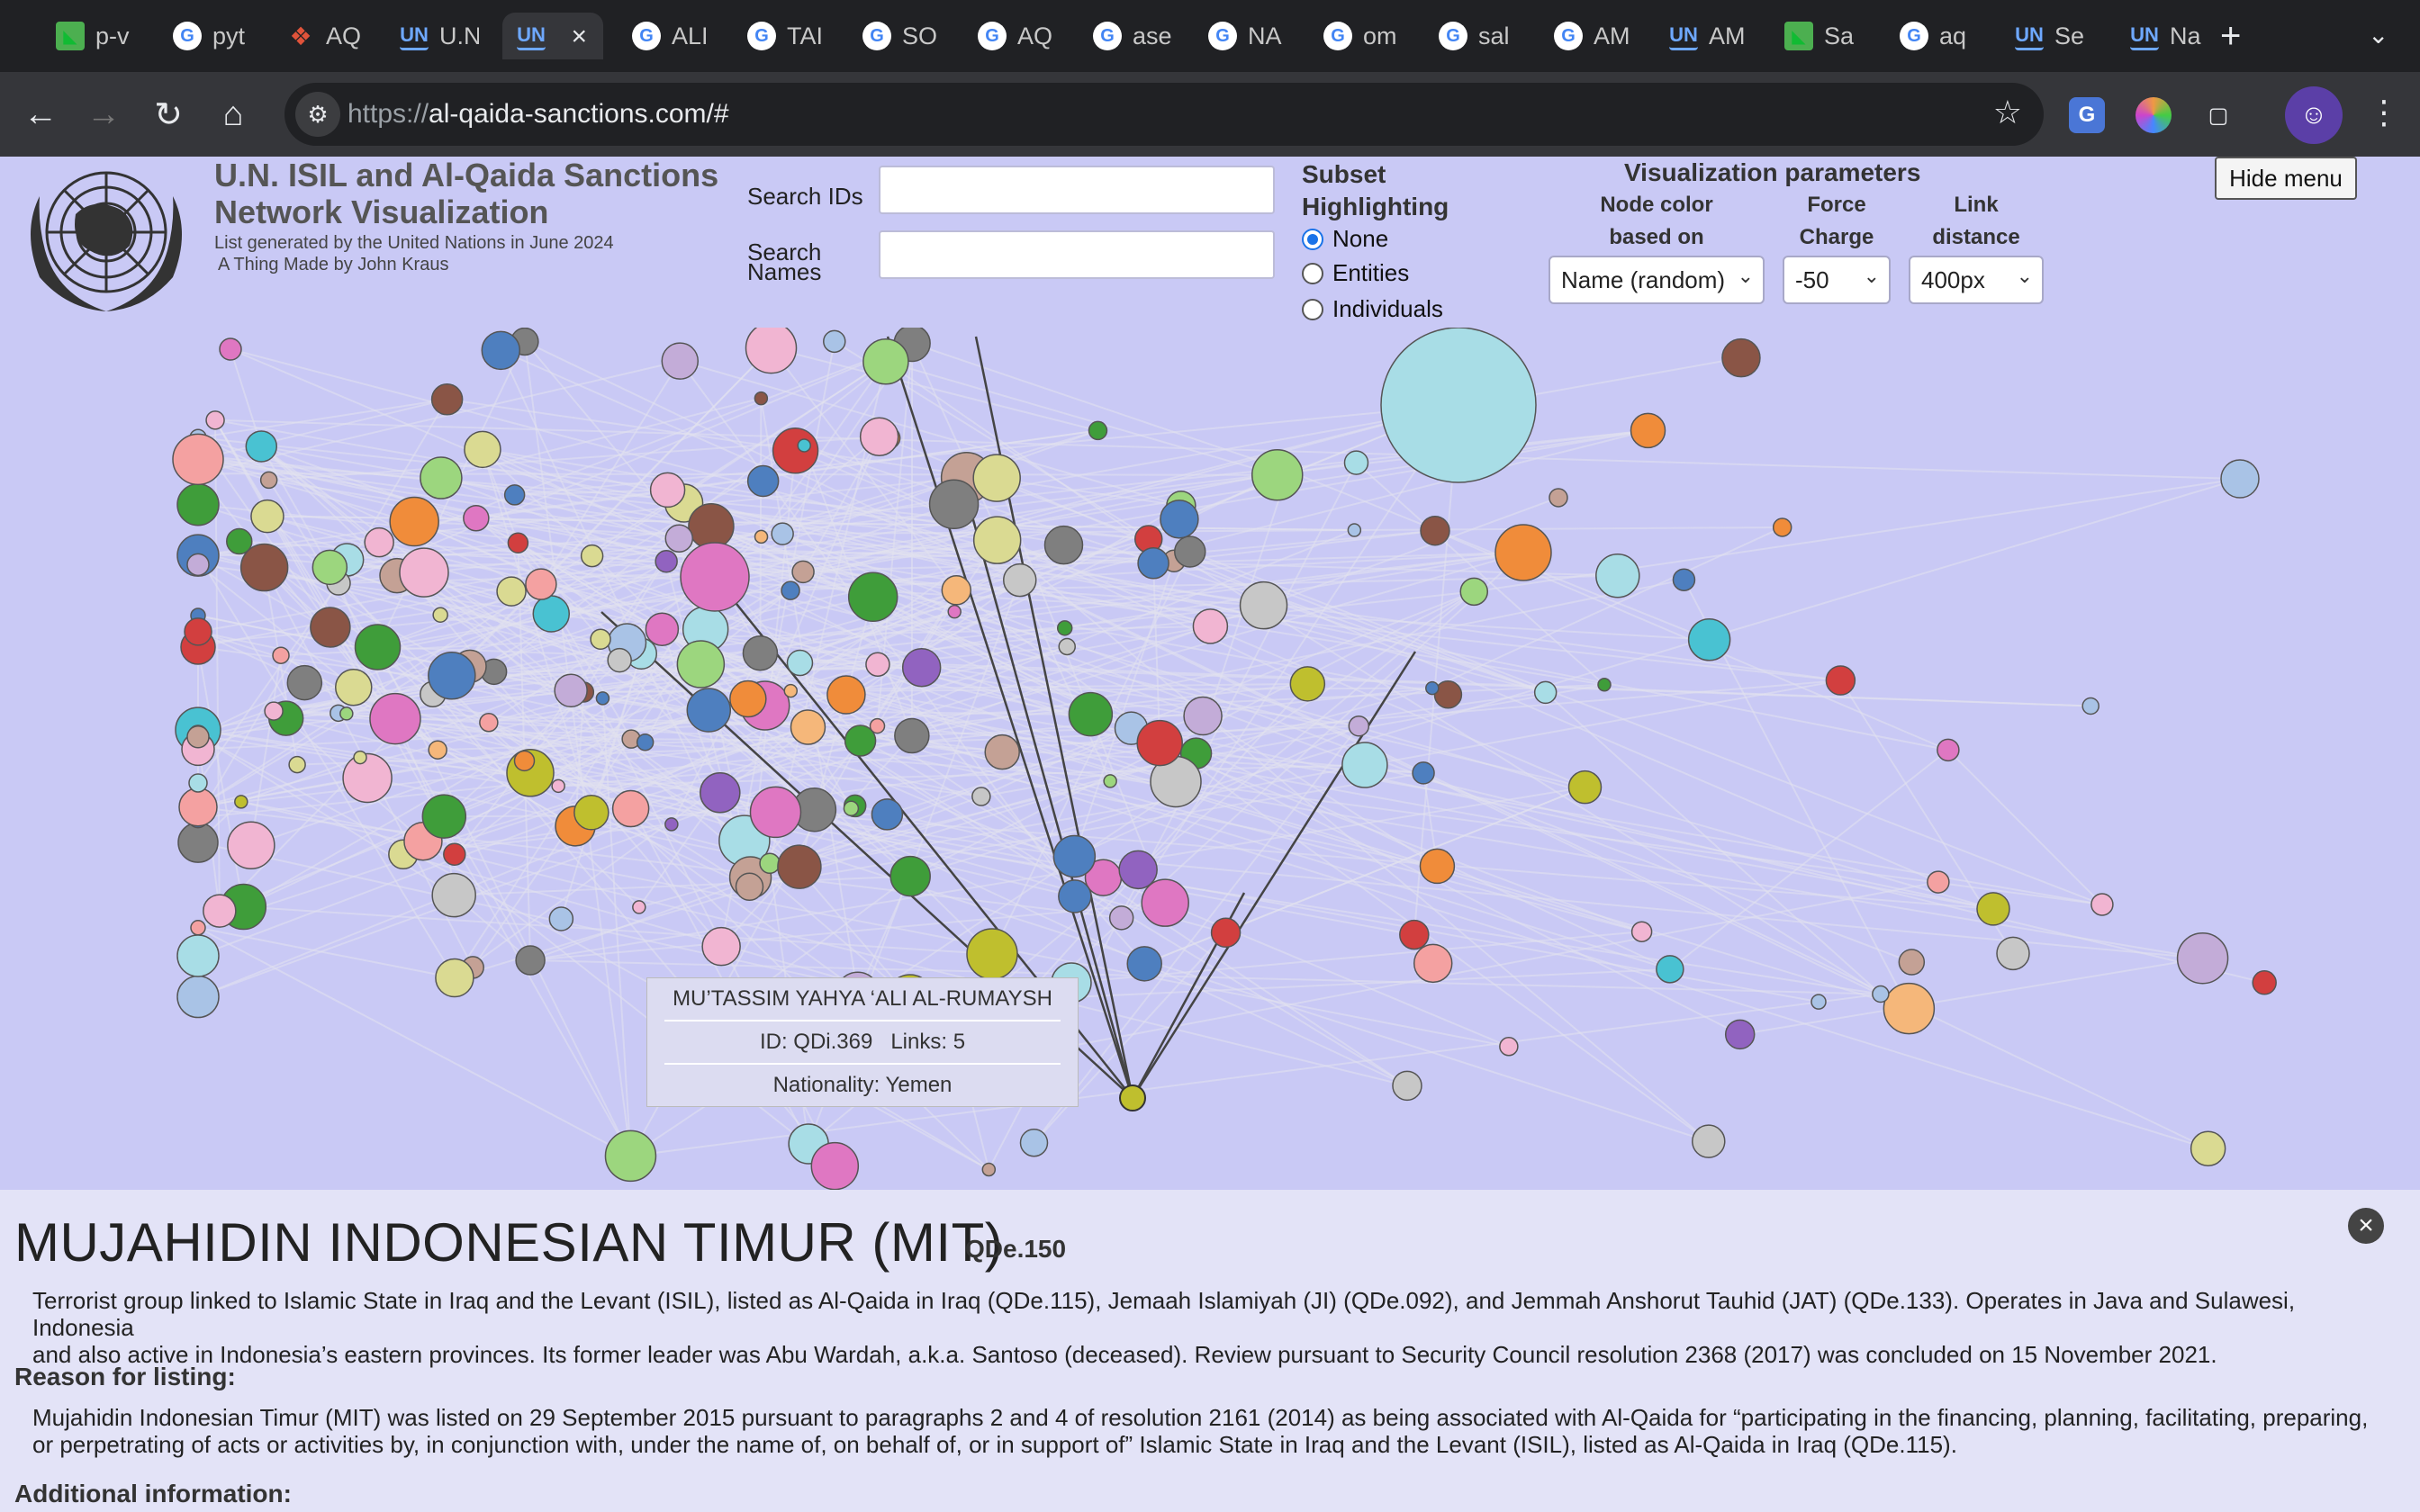 This screenshot has height=1512, width=2420. I want to click on browser-tab: Gase, so click(1125, 36).